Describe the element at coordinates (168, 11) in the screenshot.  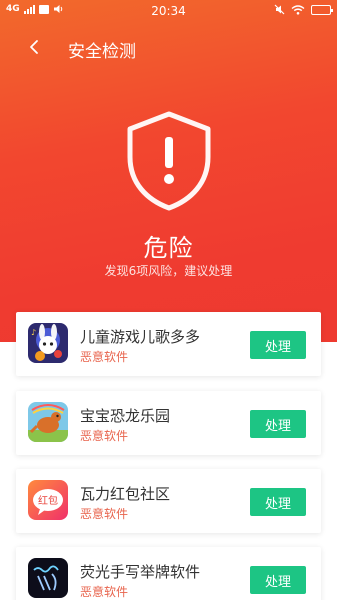
I see `status-bar: 4G 20:34` at that location.